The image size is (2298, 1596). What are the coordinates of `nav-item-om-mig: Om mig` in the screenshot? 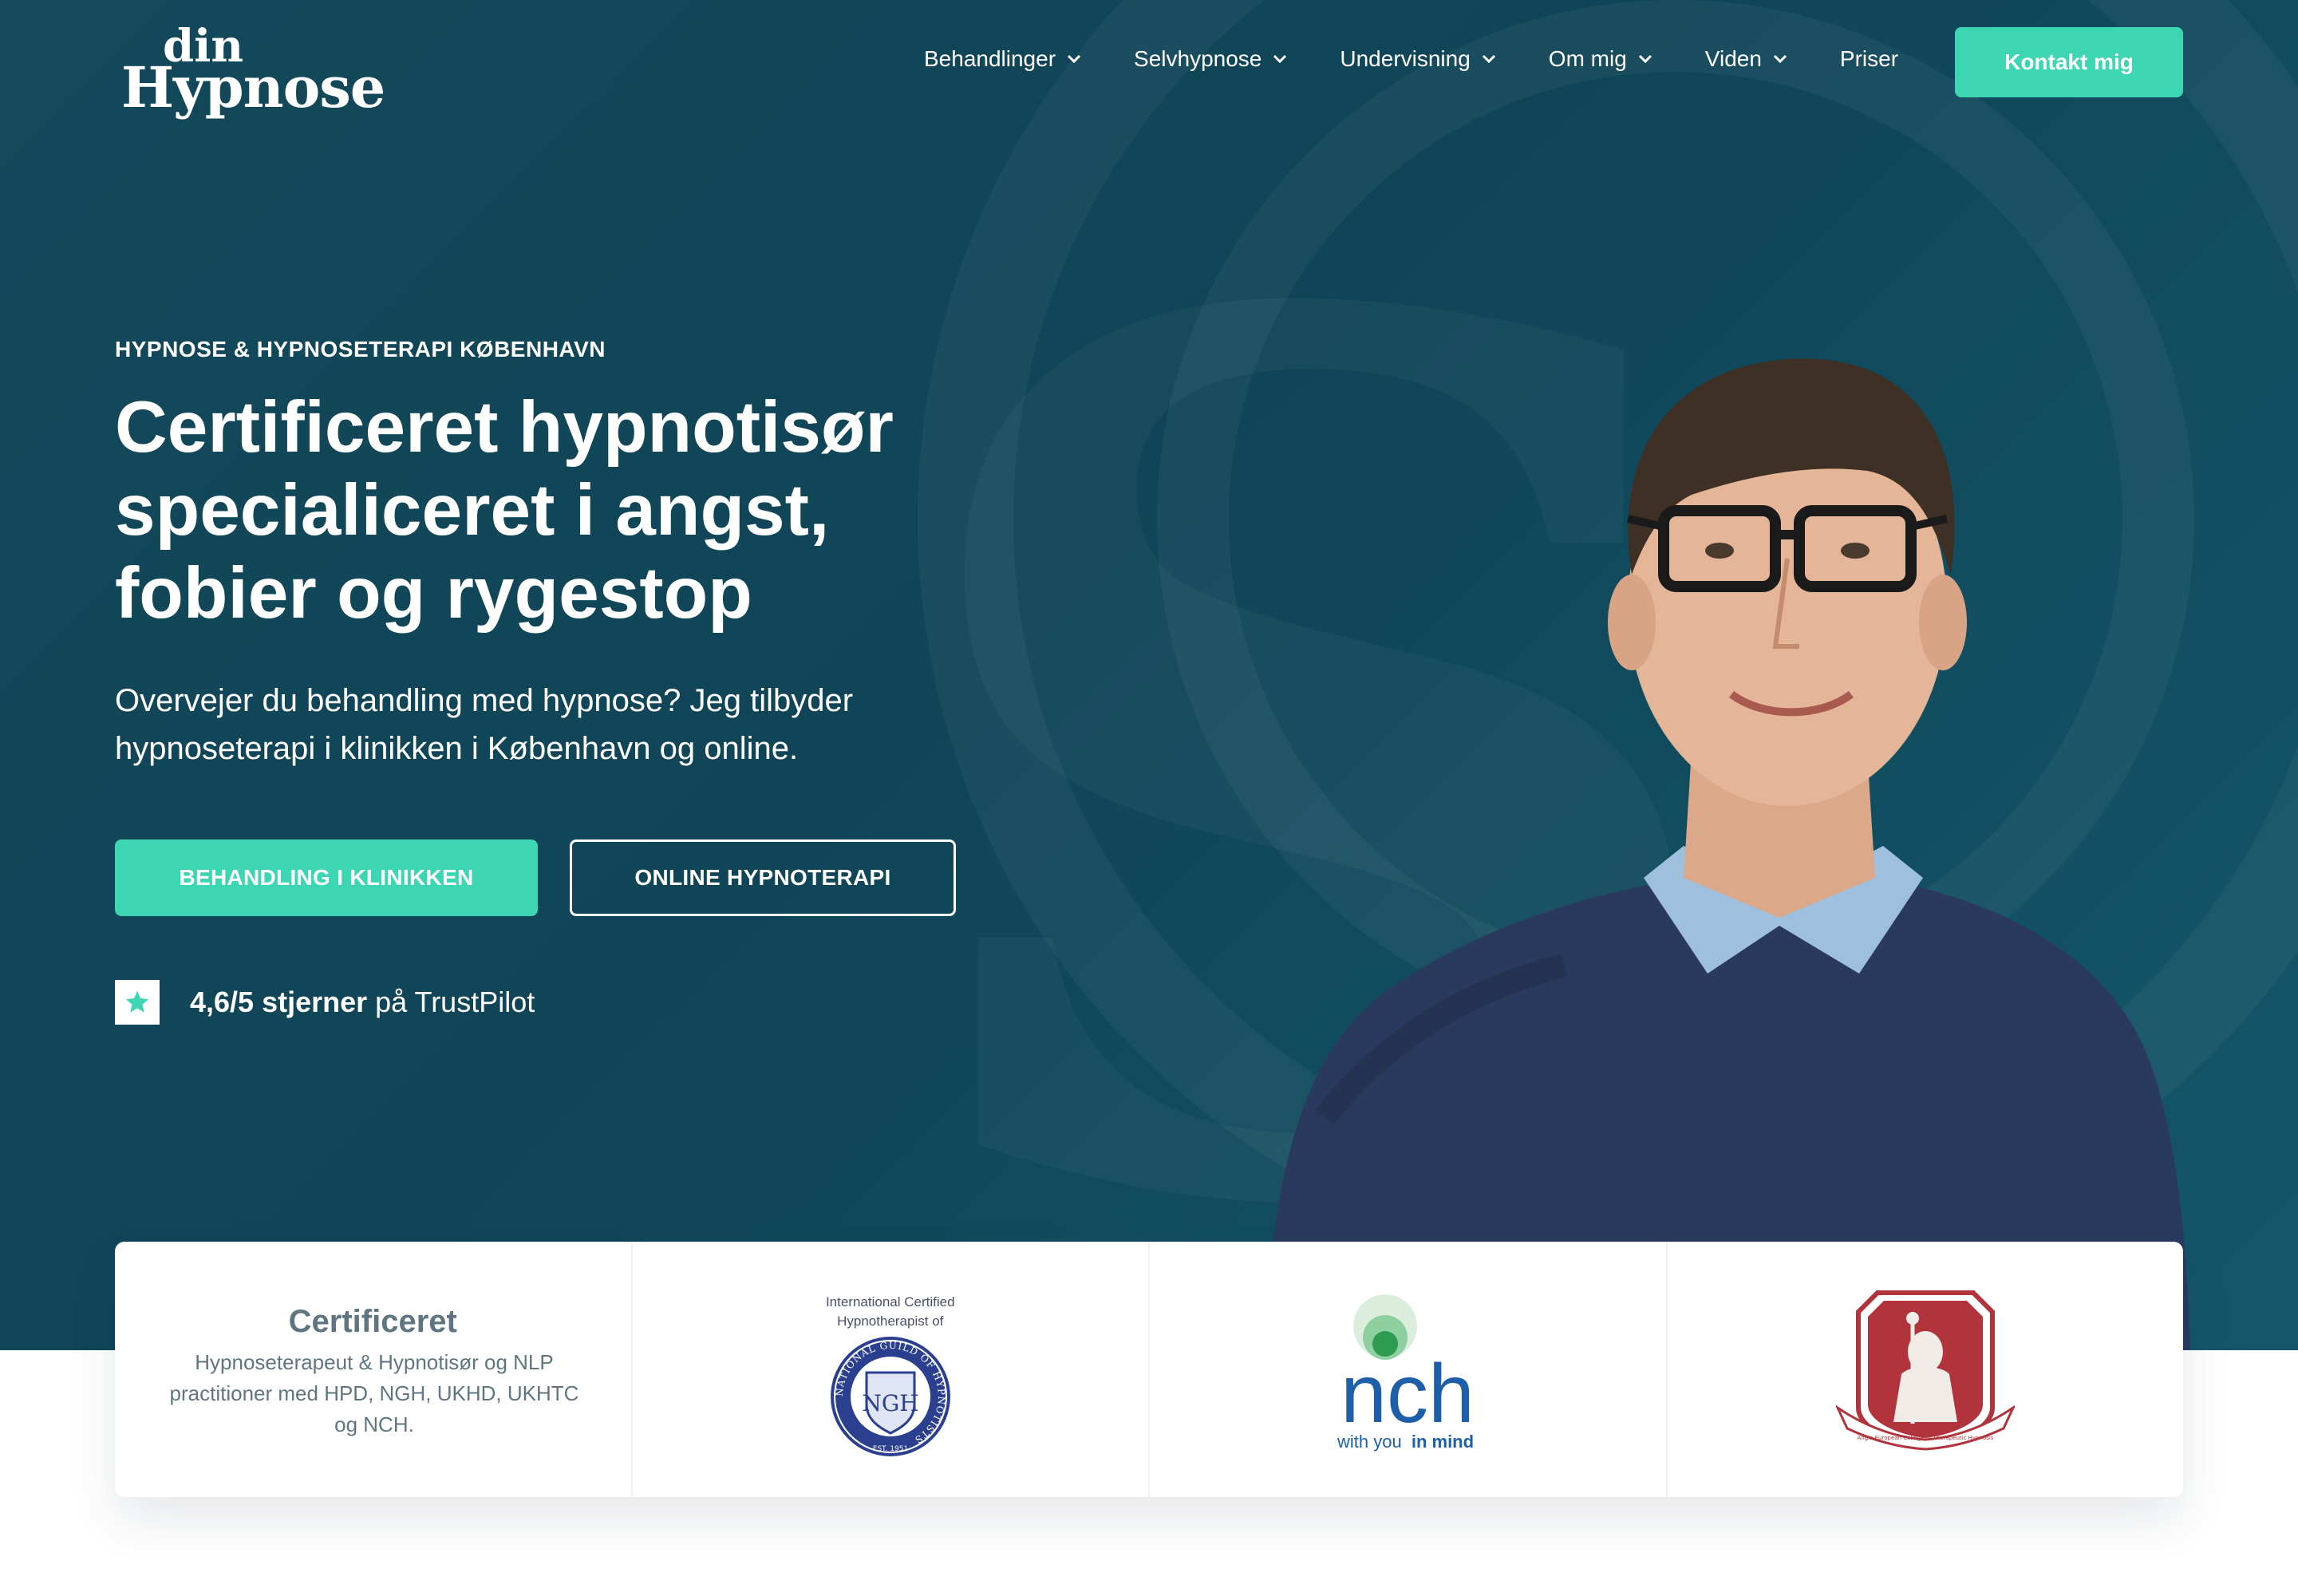 It's located at (1601, 59).